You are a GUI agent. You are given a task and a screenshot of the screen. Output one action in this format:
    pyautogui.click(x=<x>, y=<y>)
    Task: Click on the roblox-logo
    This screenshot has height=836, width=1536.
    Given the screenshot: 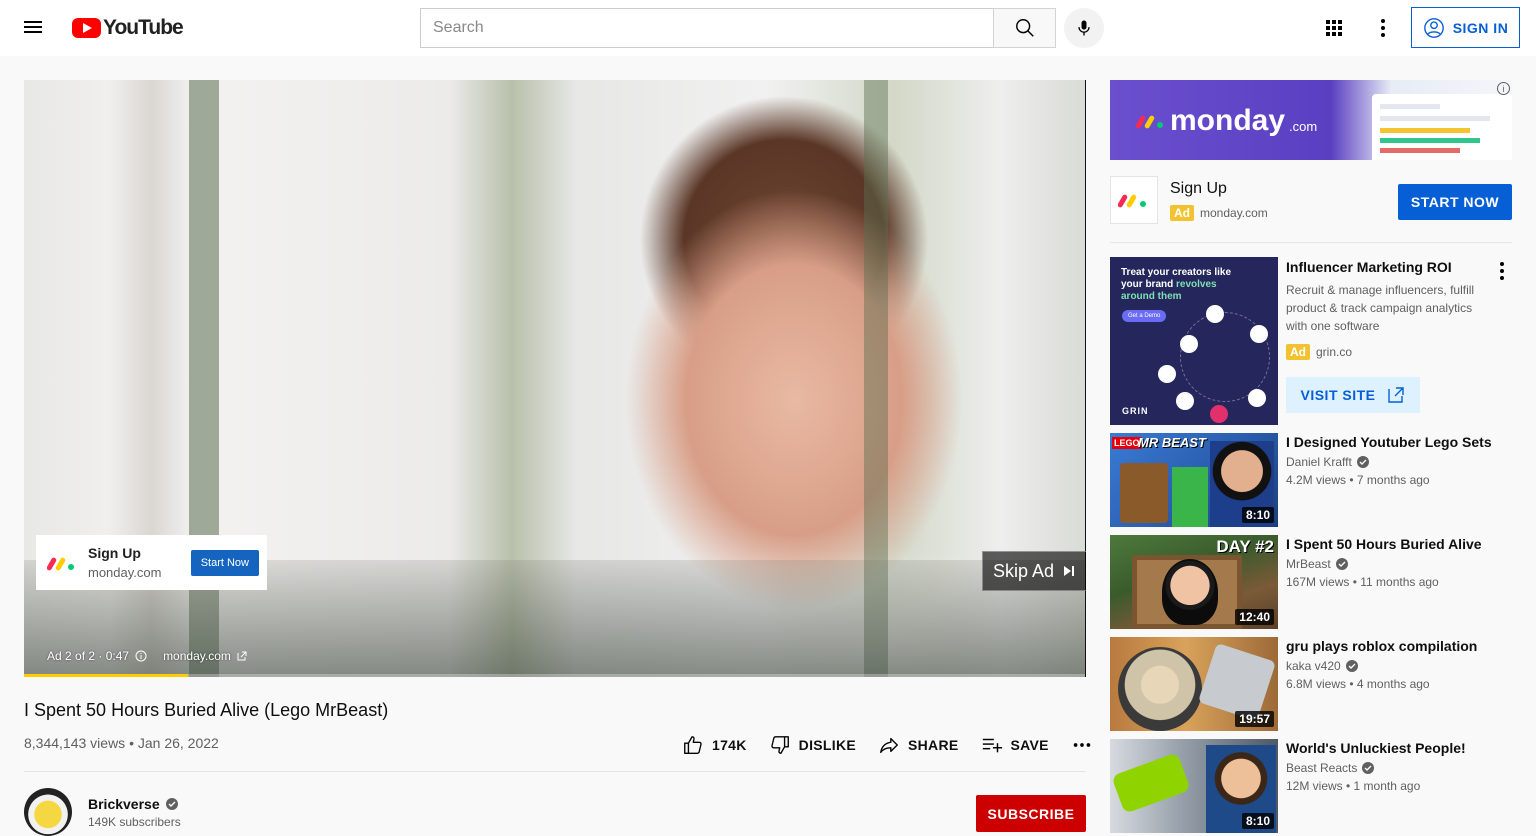 What is the action you would take?
    pyautogui.click(x=1237, y=682)
    